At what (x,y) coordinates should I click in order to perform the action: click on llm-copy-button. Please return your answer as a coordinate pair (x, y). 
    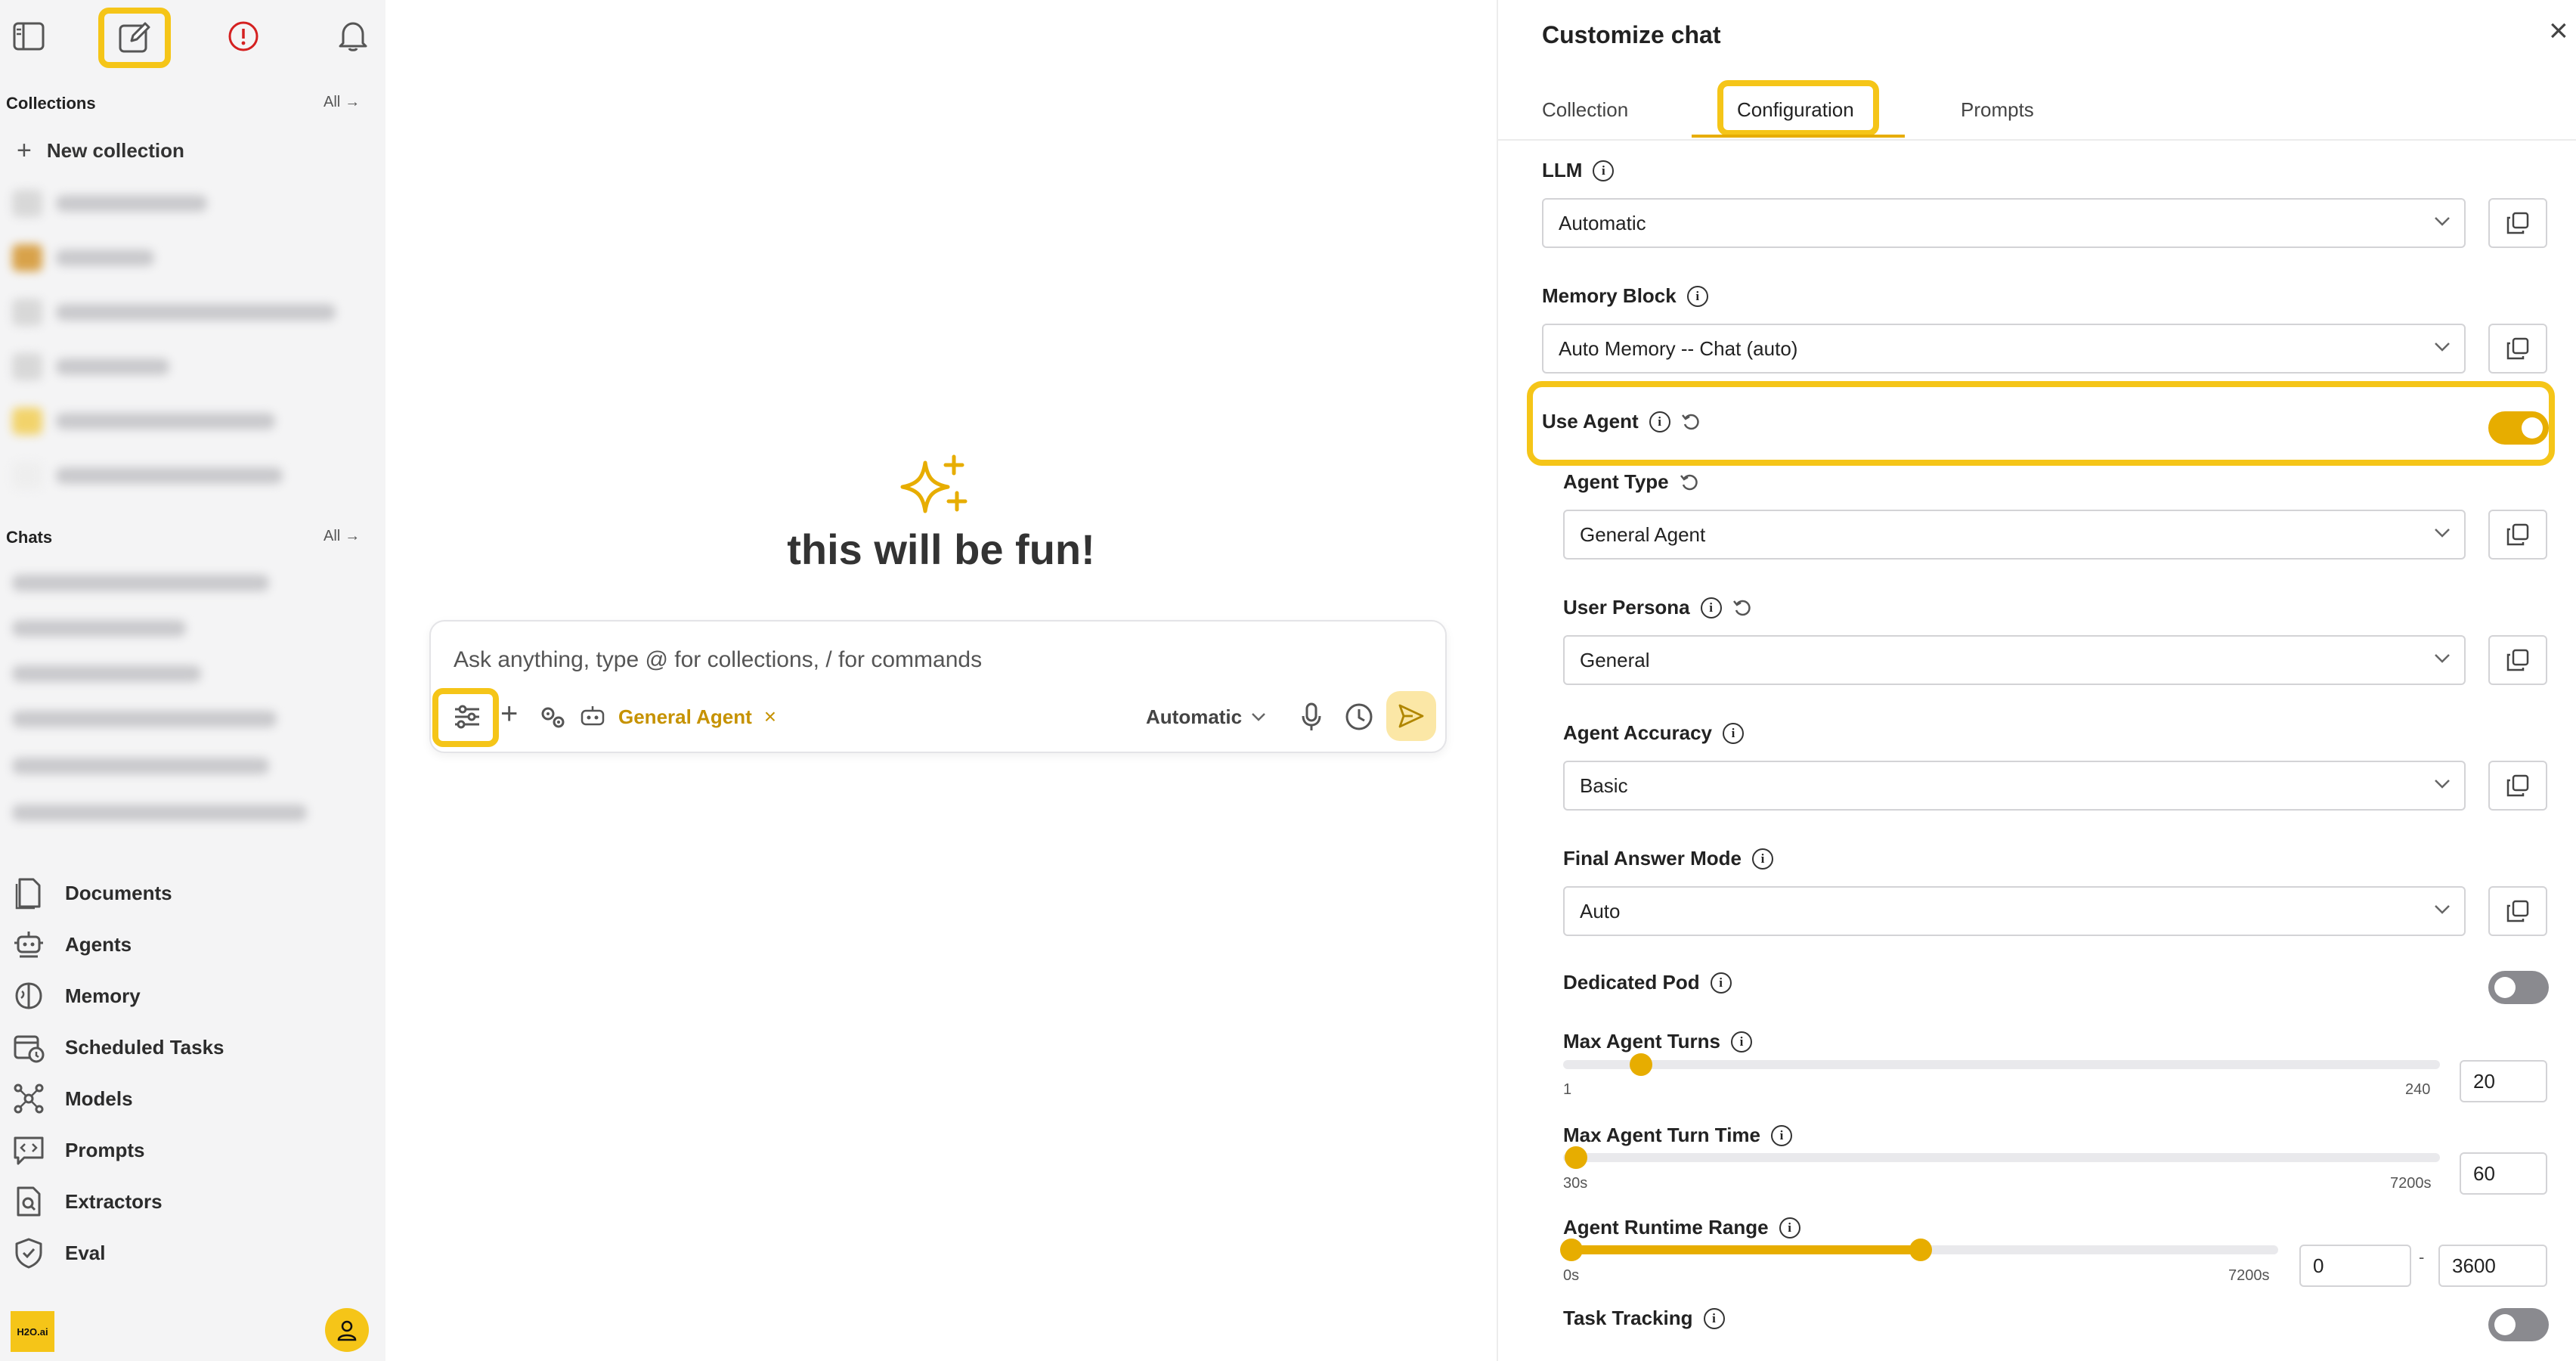
    Looking at the image, I should click on (2517, 223).